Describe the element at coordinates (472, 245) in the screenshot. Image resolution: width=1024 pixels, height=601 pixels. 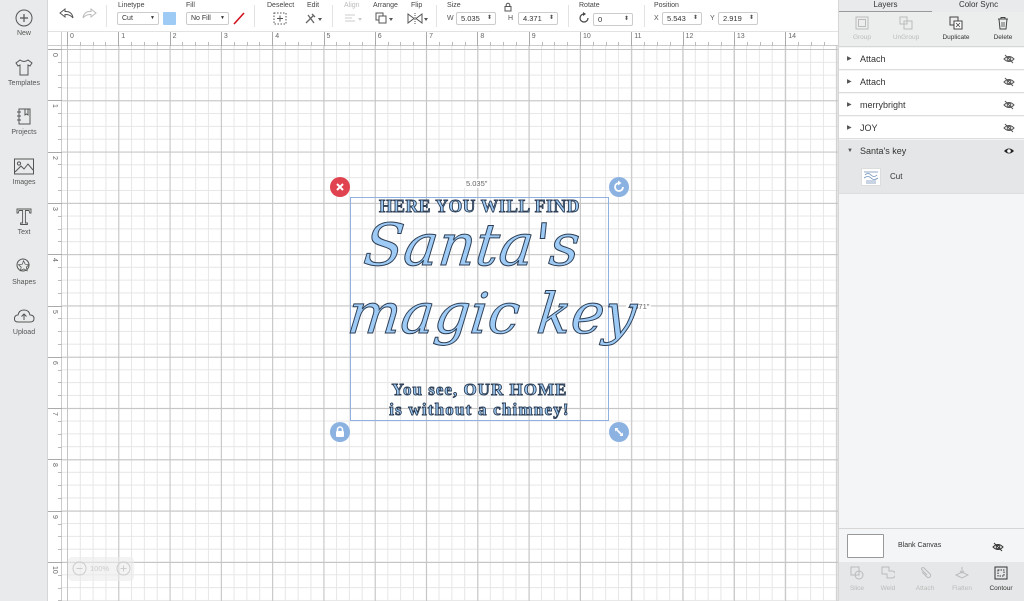
I see `design-line-santas: Santa's` at that location.